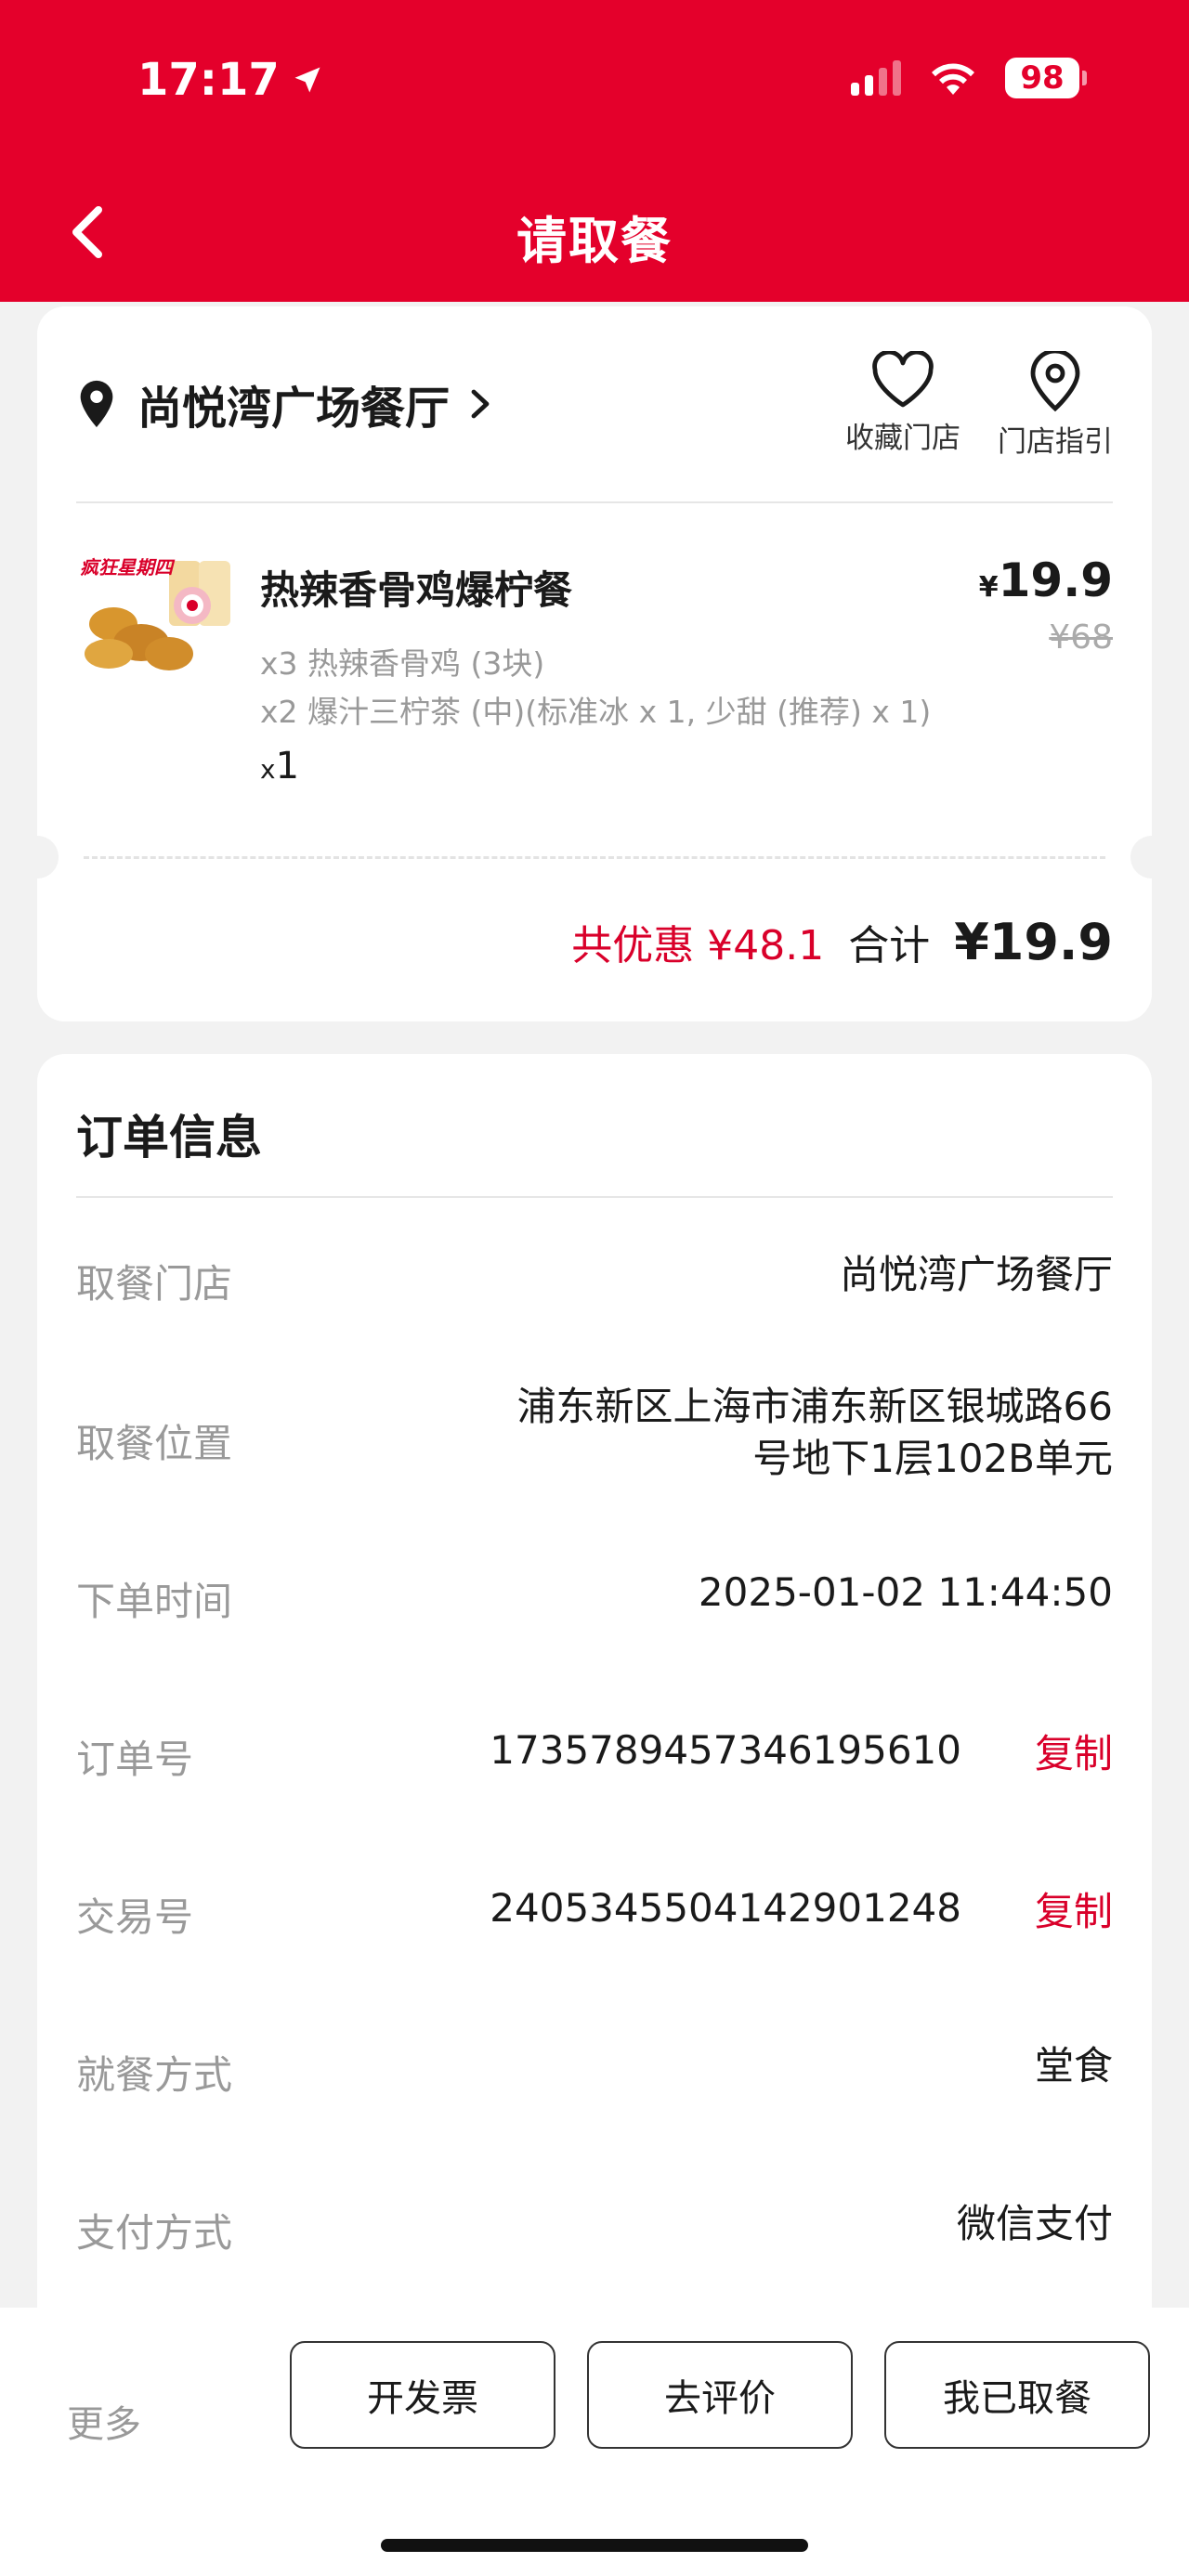 The height and width of the screenshot is (2576, 1189). I want to click on currency-symbol: ¥, so click(988, 588).